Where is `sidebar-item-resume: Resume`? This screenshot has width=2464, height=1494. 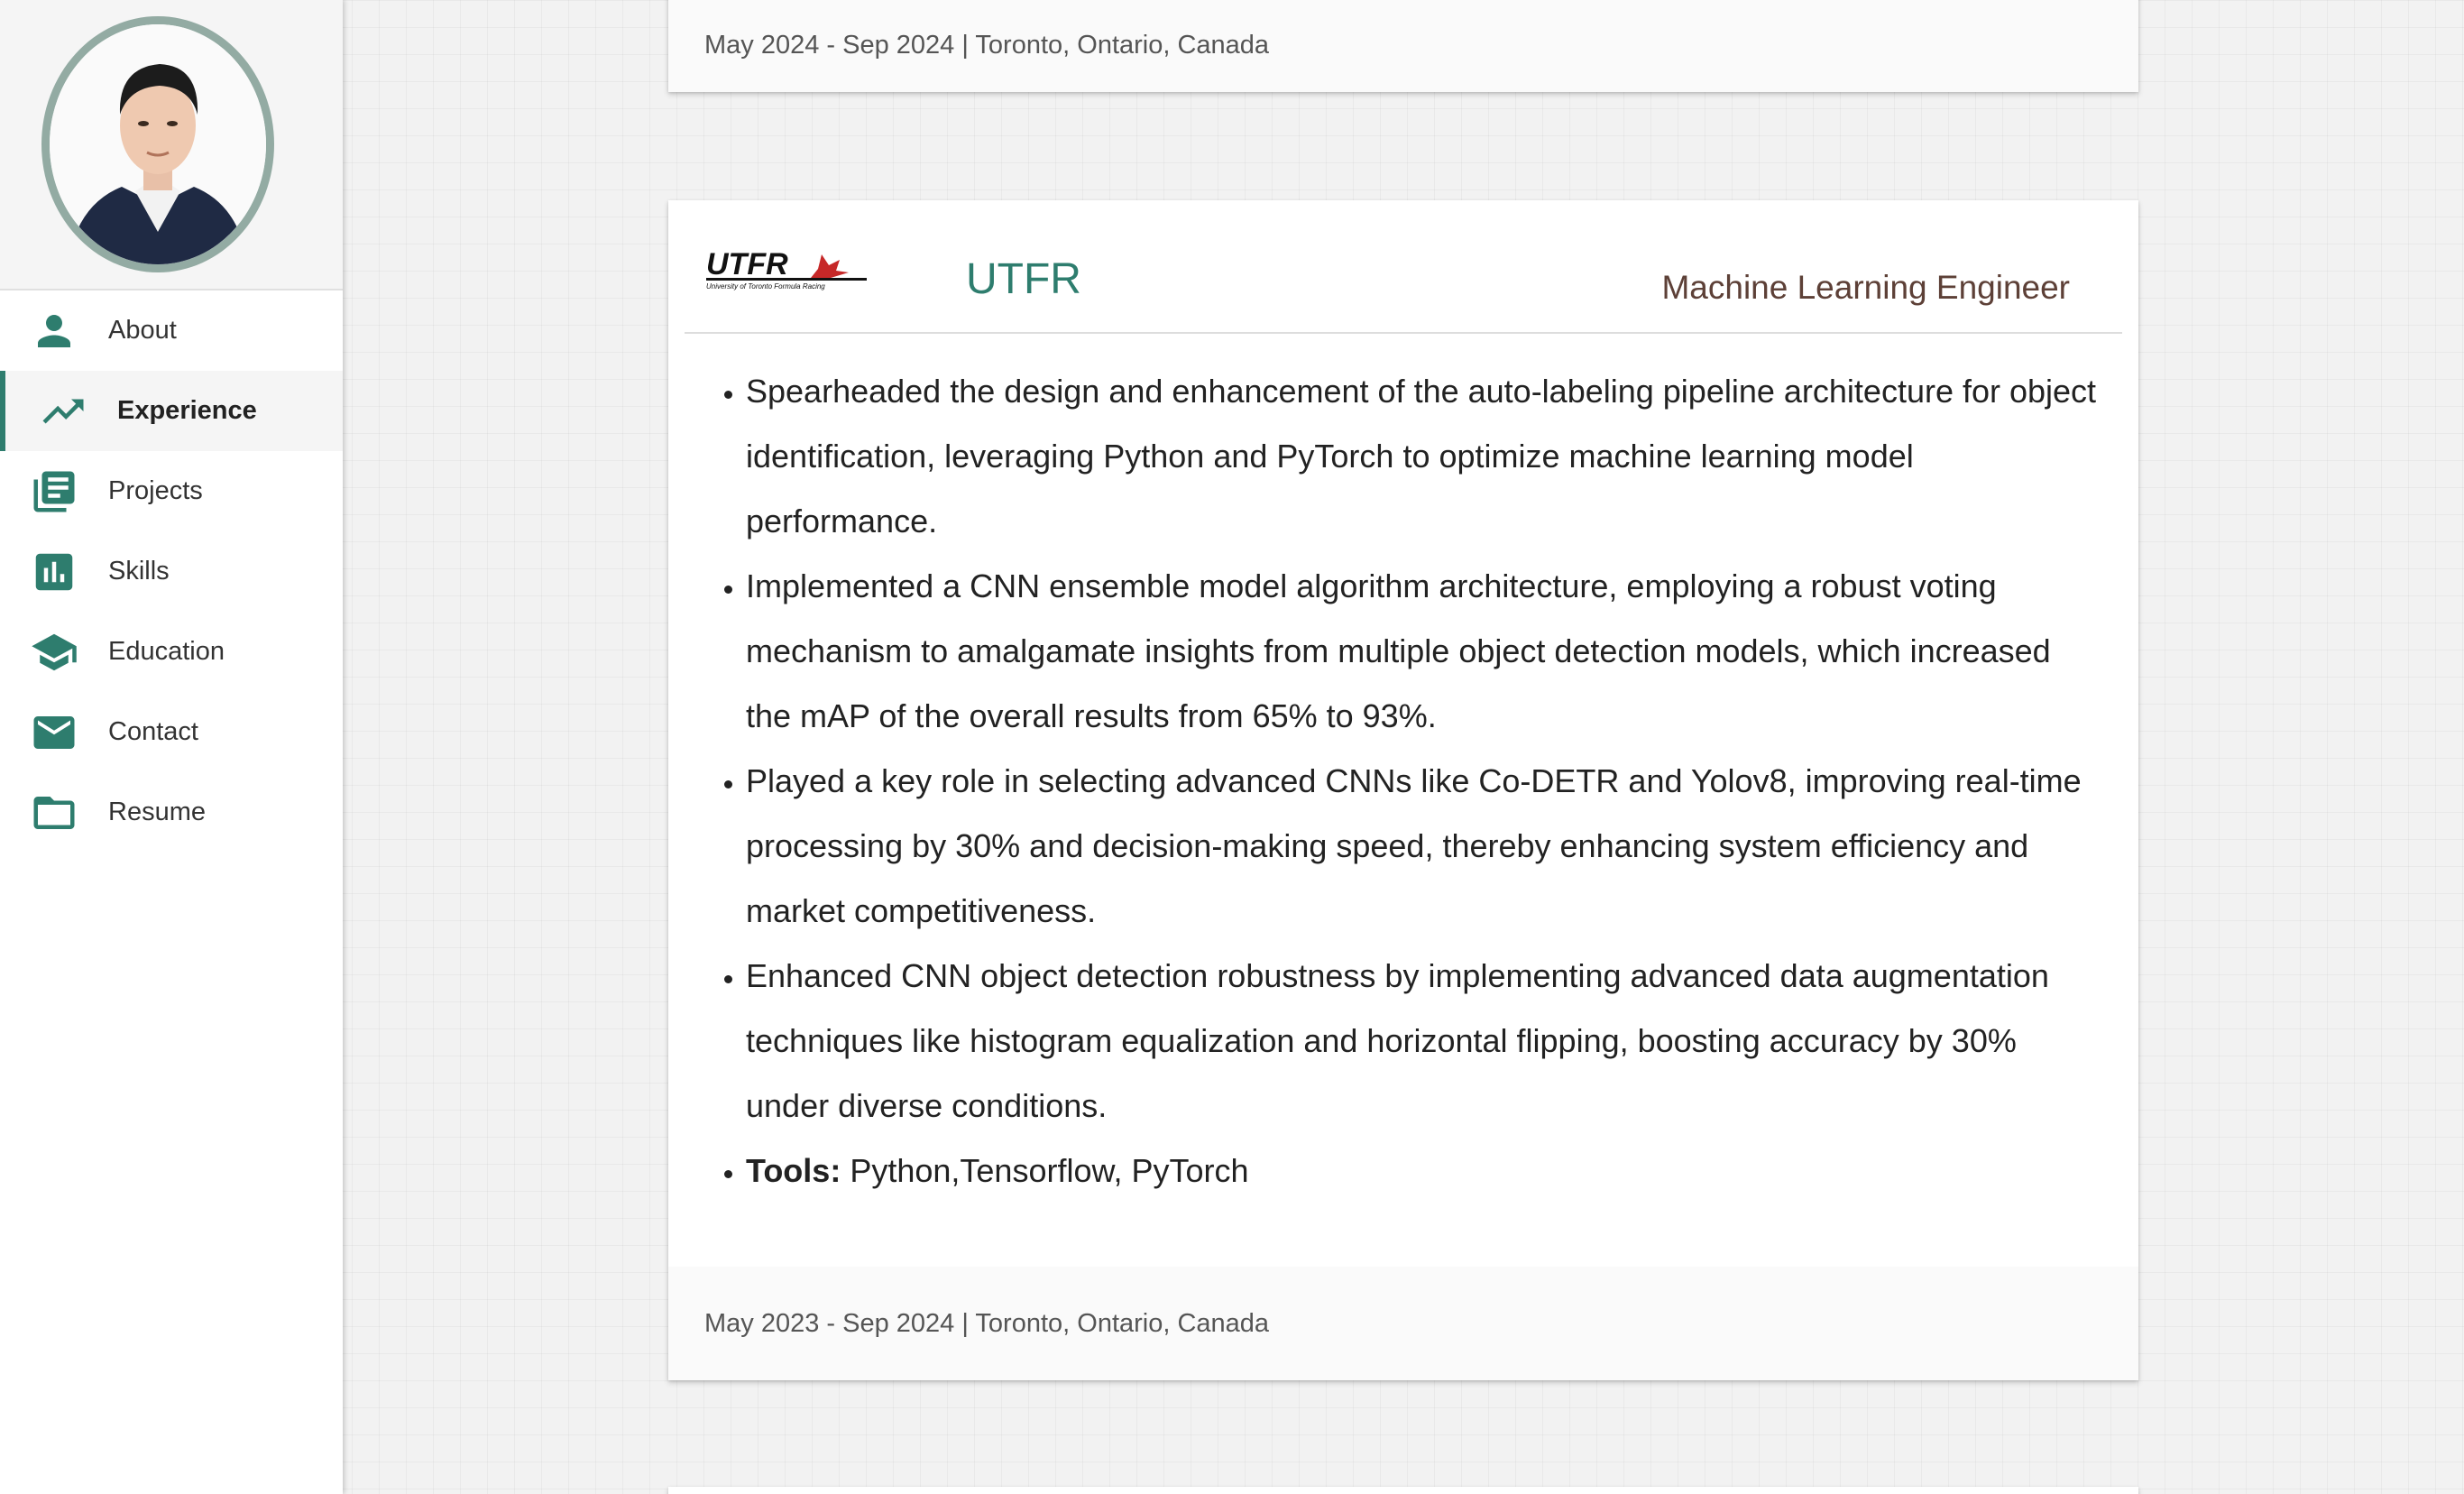 sidebar-item-resume: Resume is located at coordinates (171, 812).